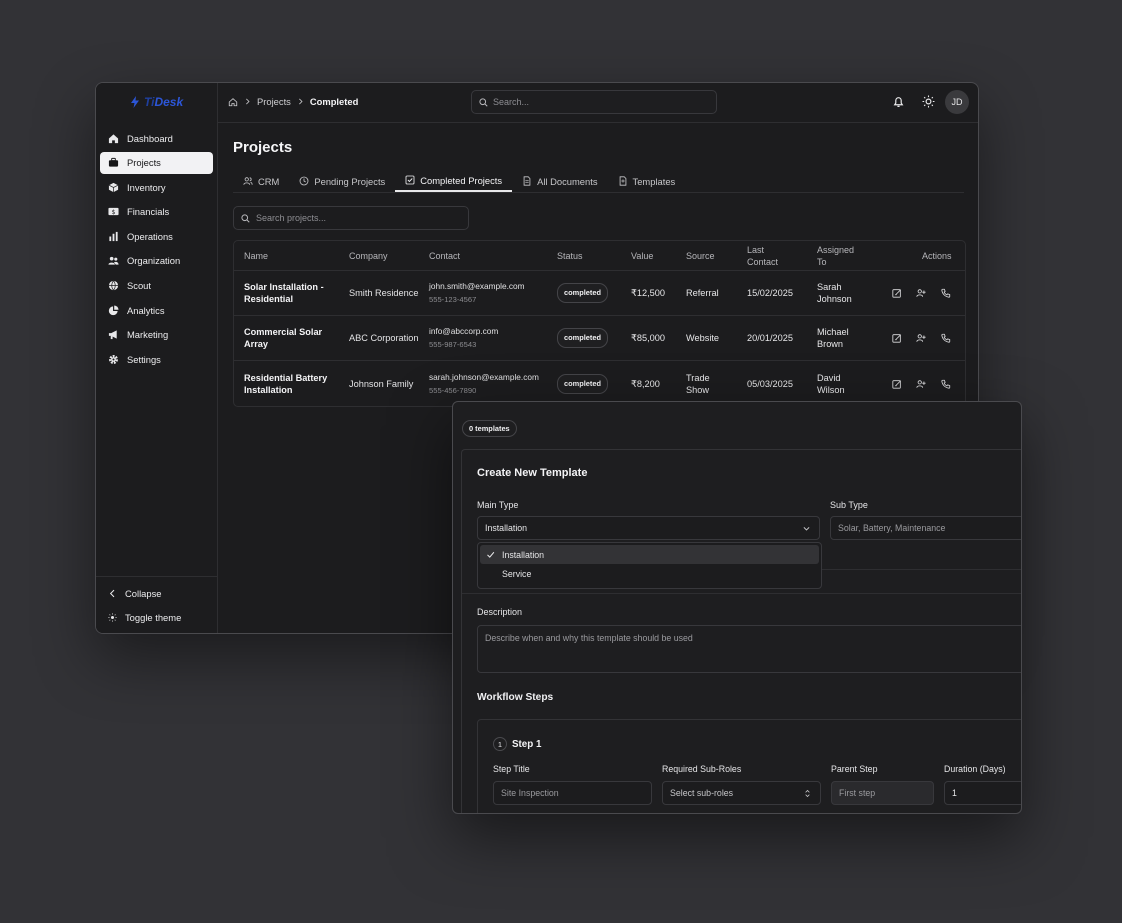 This screenshot has width=1122, height=923. I want to click on description-label: Description, so click(500, 612).